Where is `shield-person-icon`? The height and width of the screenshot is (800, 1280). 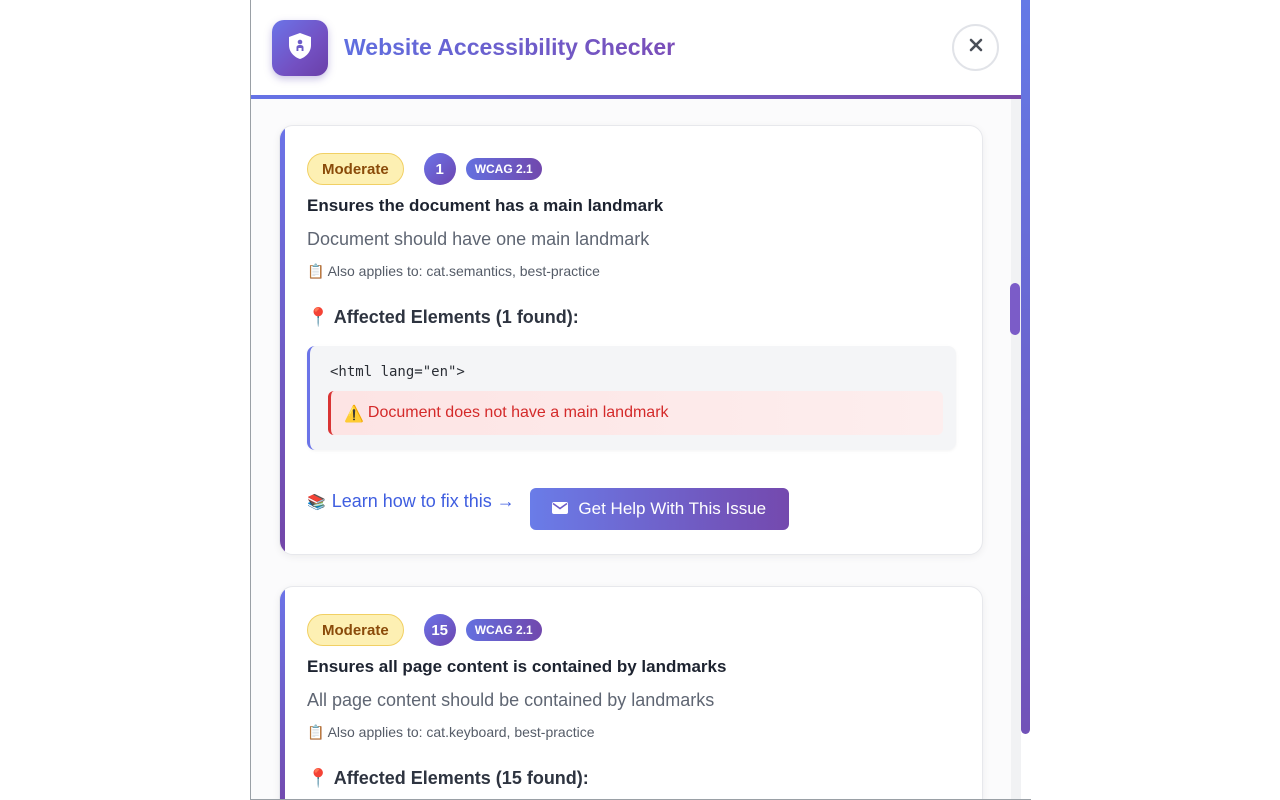 shield-person-icon is located at coordinates (300, 48).